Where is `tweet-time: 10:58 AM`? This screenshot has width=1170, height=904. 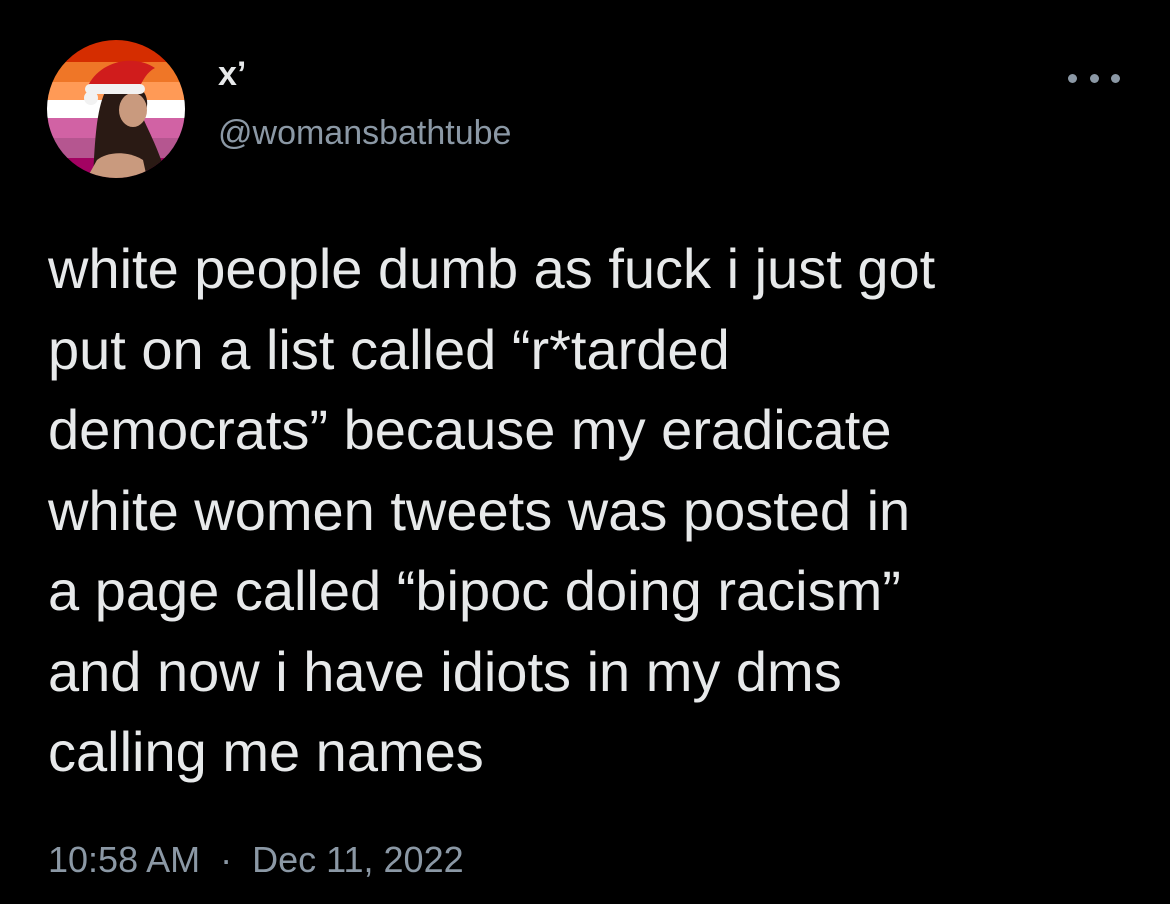 tweet-time: 10:58 AM is located at coordinates (124, 859).